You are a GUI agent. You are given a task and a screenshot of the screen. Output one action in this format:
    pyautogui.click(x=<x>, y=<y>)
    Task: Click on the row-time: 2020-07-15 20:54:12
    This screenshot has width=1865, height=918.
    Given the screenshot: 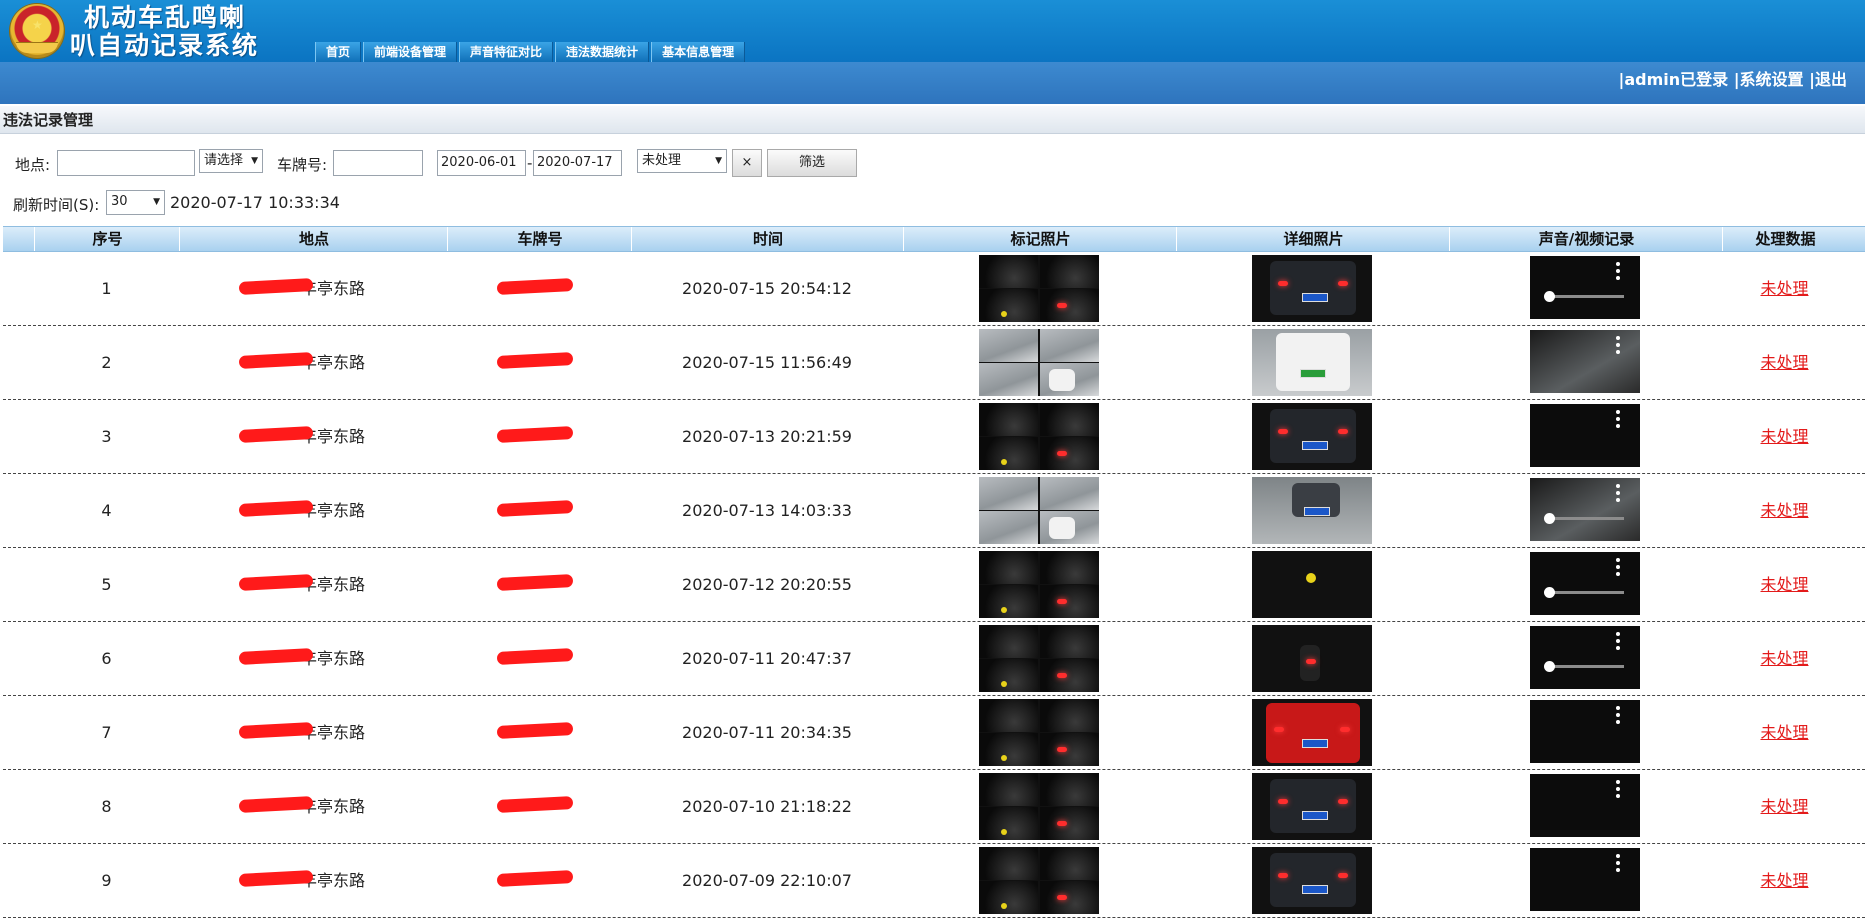 What is the action you would take?
    pyautogui.click(x=767, y=288)
    